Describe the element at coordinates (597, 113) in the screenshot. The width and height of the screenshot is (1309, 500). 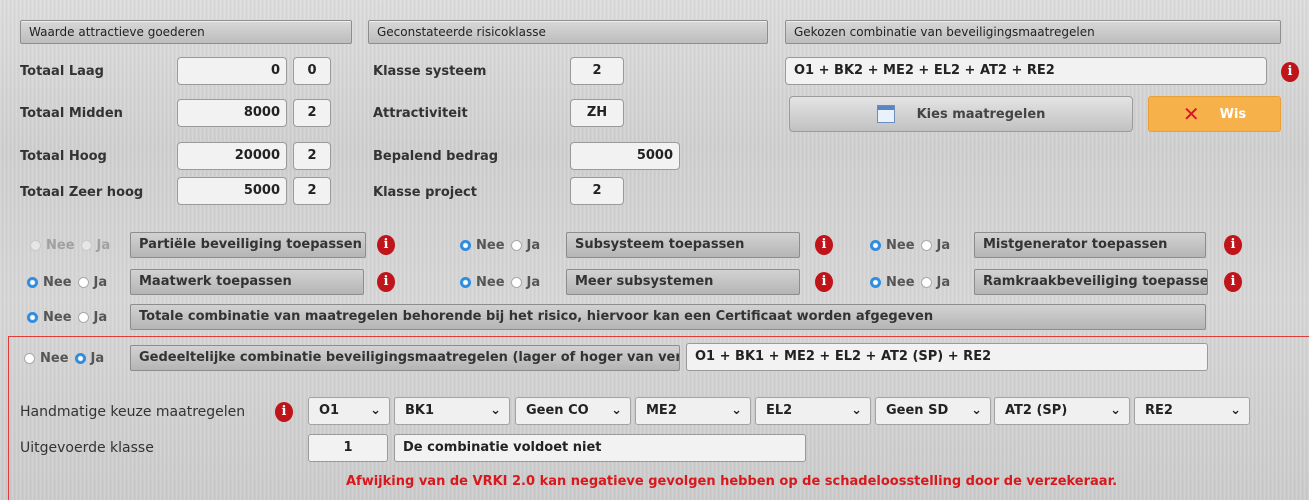
I see `value-attractiviteit: ZH` at that location.